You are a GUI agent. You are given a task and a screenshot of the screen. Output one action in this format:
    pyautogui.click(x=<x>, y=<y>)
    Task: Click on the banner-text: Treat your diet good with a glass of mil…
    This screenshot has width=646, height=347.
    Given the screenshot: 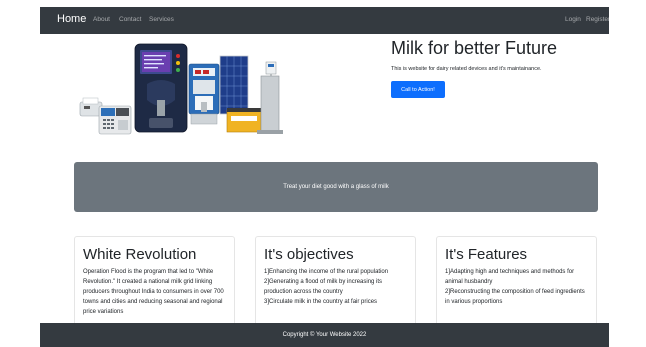 What is the action you would take?
    pyautogui.click(x=336, y=187)
    